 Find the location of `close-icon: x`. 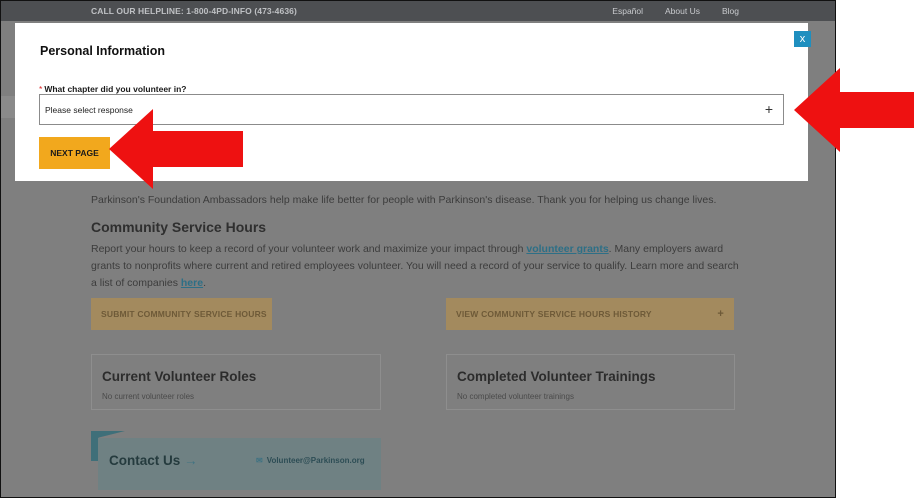

close-icon: x is located at coordinates (802, 39).